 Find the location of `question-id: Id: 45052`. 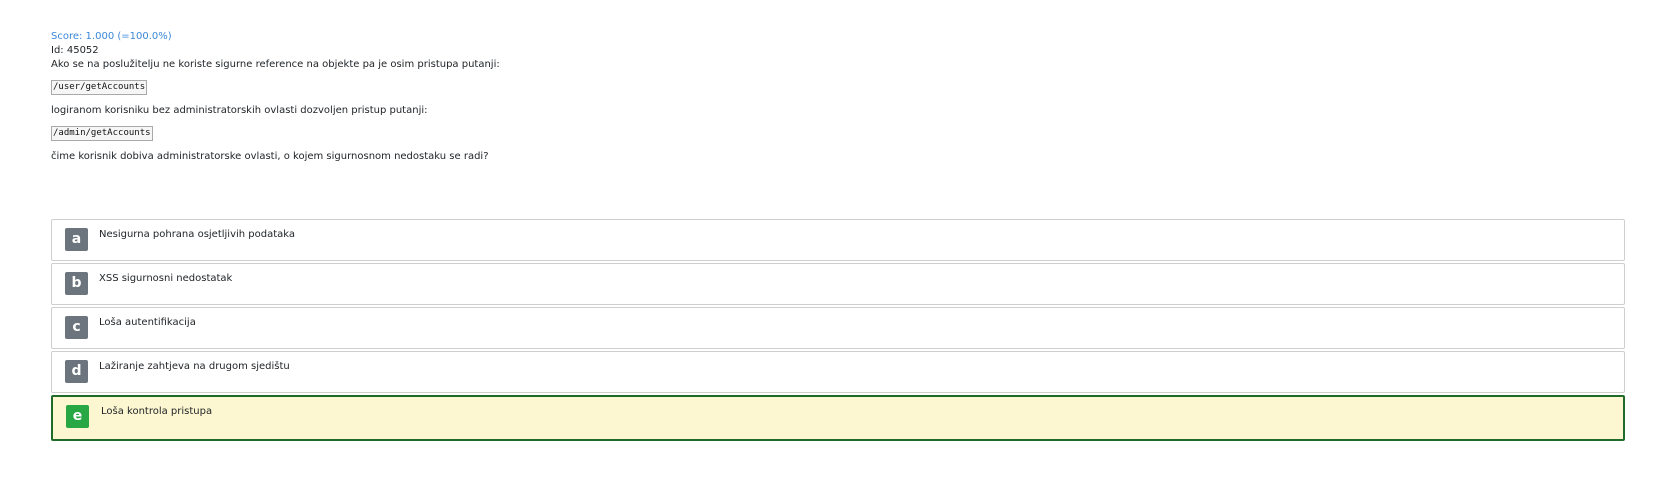

question-id: Id: 45052 is located at coordinates (75, 50).